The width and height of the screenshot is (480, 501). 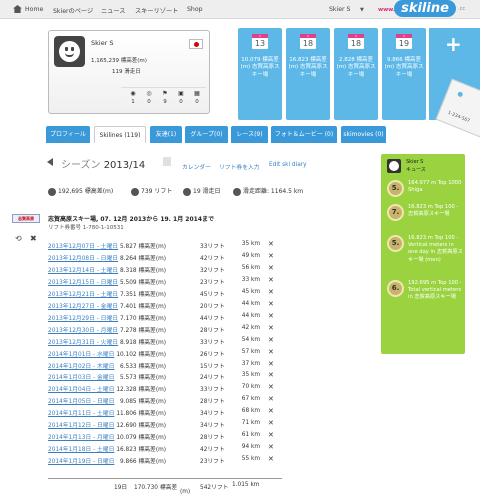 I want to click on nav-home: Home, so click(x=34, y=9).